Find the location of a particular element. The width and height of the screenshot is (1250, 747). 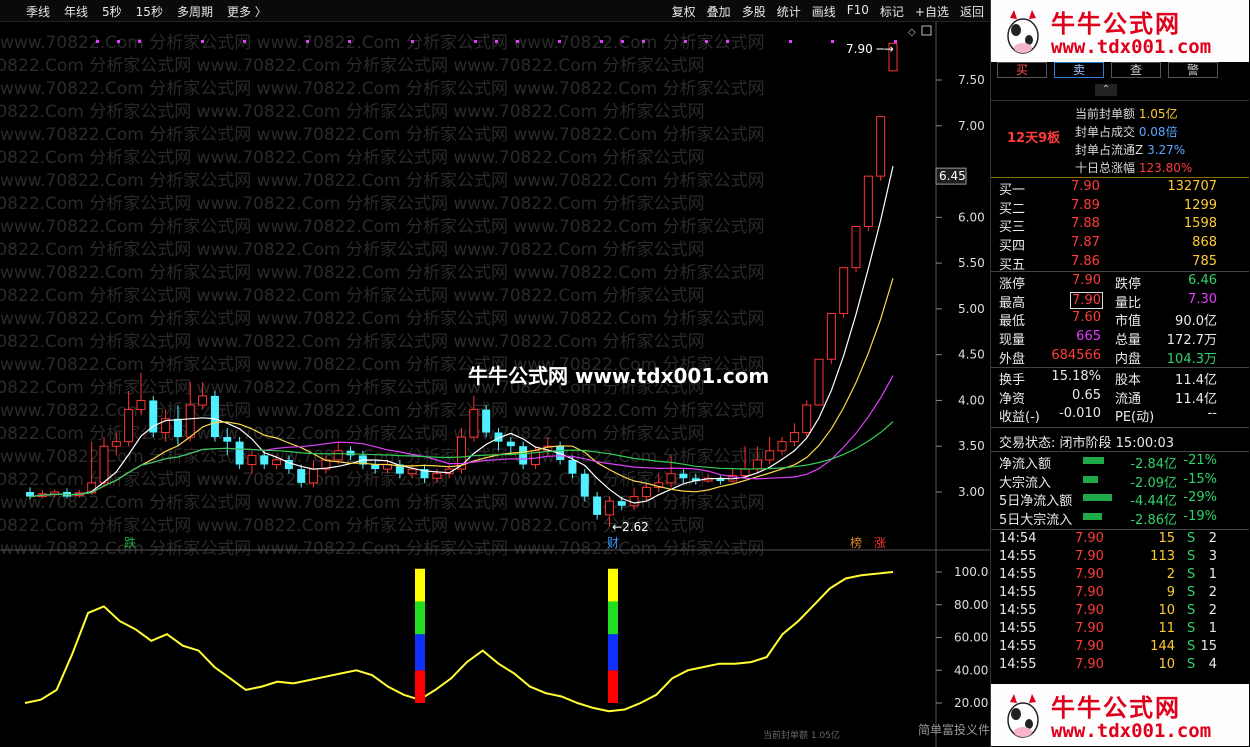

statistics-button: 统计 is located at coordinates (789, 11).